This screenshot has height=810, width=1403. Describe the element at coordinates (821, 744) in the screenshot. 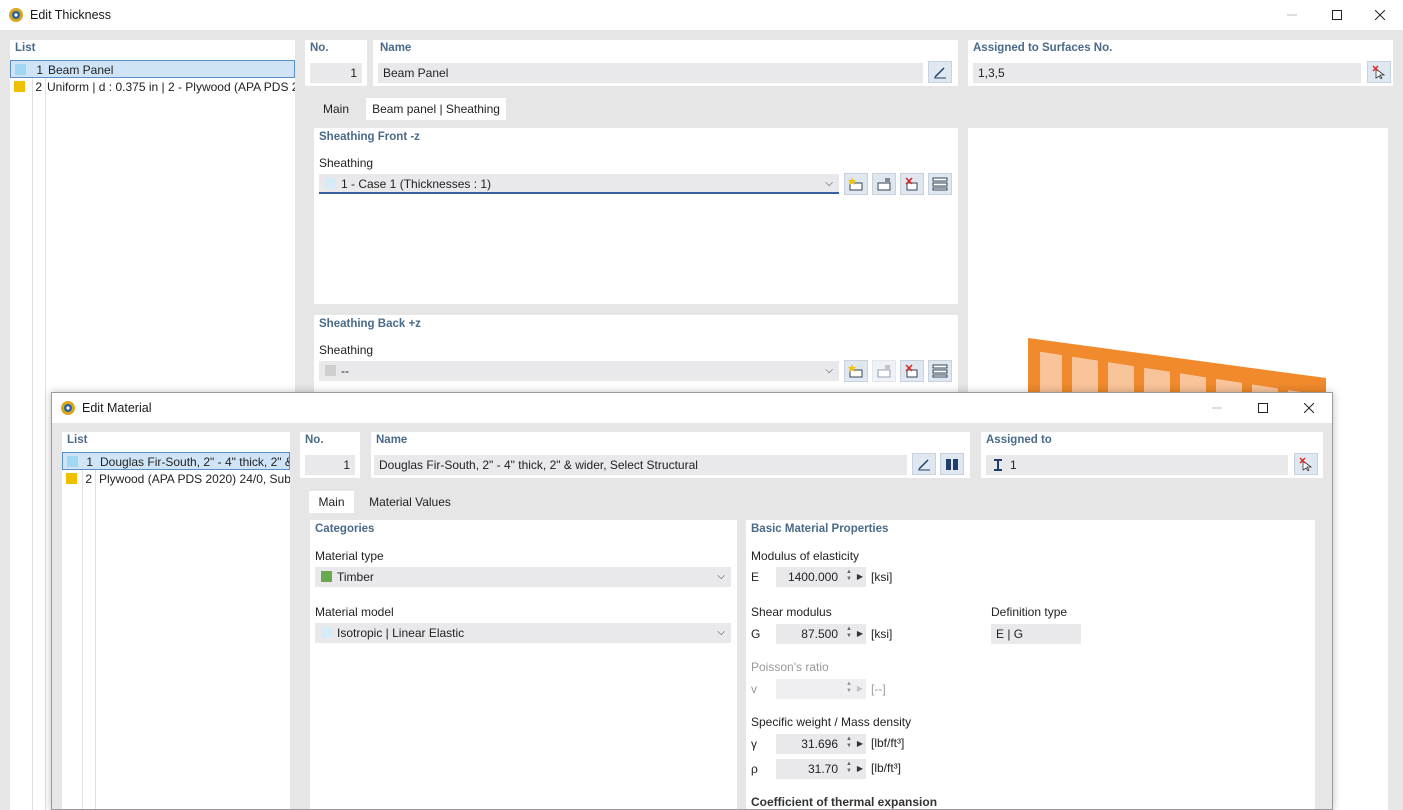

I see `specific-weight-input: 31.696 ▲ ▼ ▶` at that location.